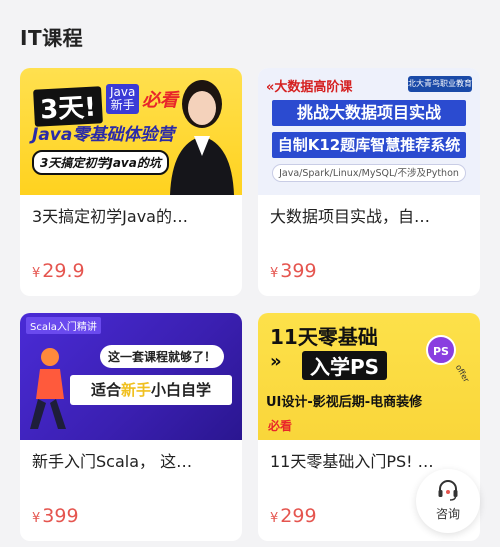 The image size is (500, 547). Describe the element at coordinates (298, 516) in the screenshot. I see `price-value: 299` at that location.